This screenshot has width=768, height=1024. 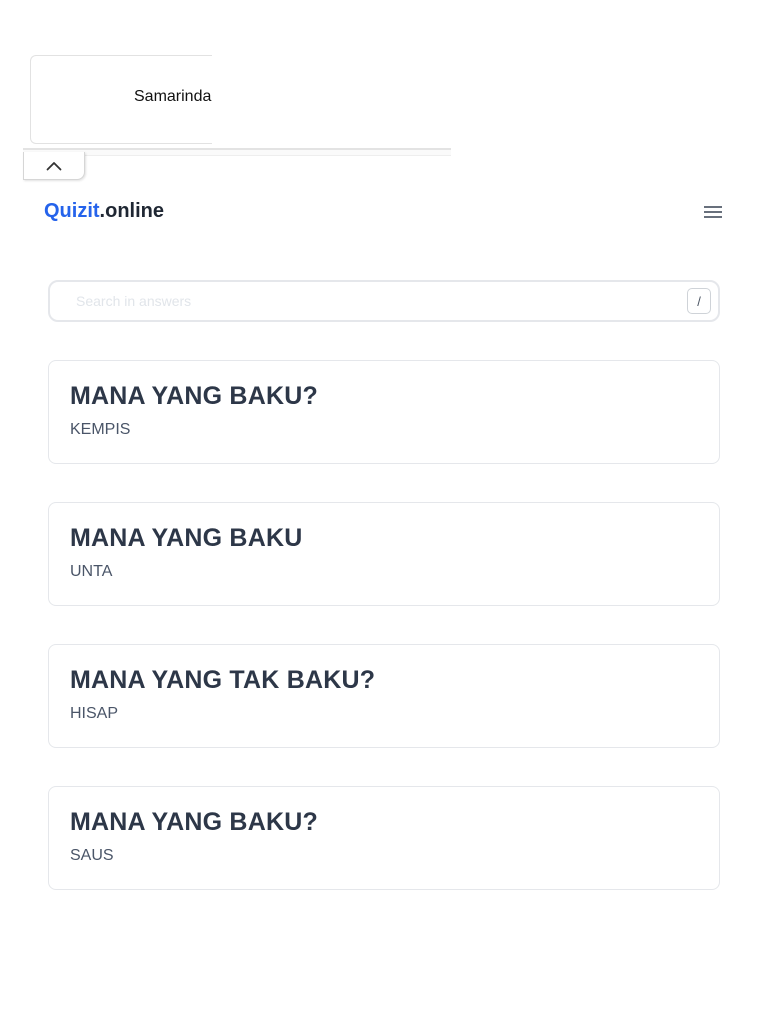 What do you see at coordinates (384, 554) in the screenshot?
I see `question-card: MANA YANG BAKU UNTA` at bounding box center [384, 554].